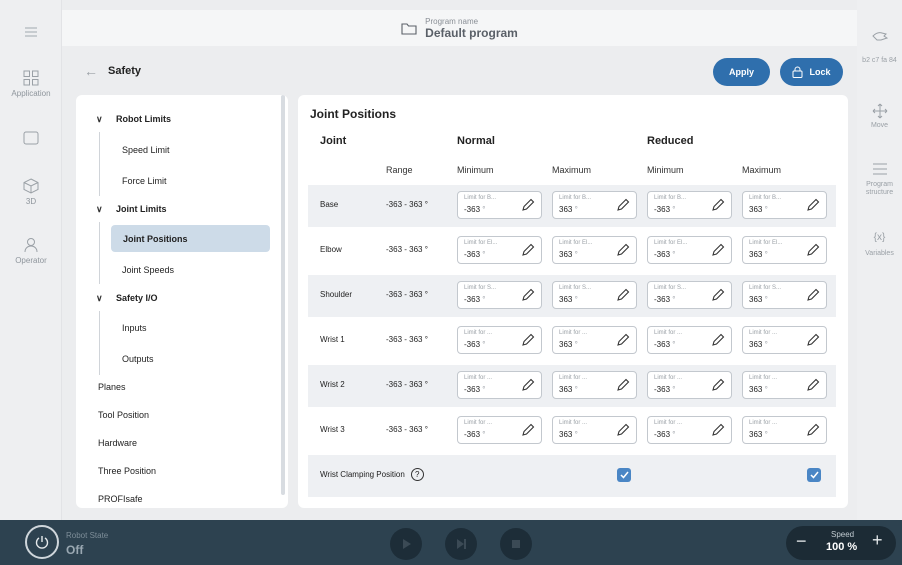 Image resolution: width=902 pixels, height=565 pixels. What do you see at coordinates (31, 251) in the screenshot?
I see `nav-operator: Operator` at bounding box center [31, 251].